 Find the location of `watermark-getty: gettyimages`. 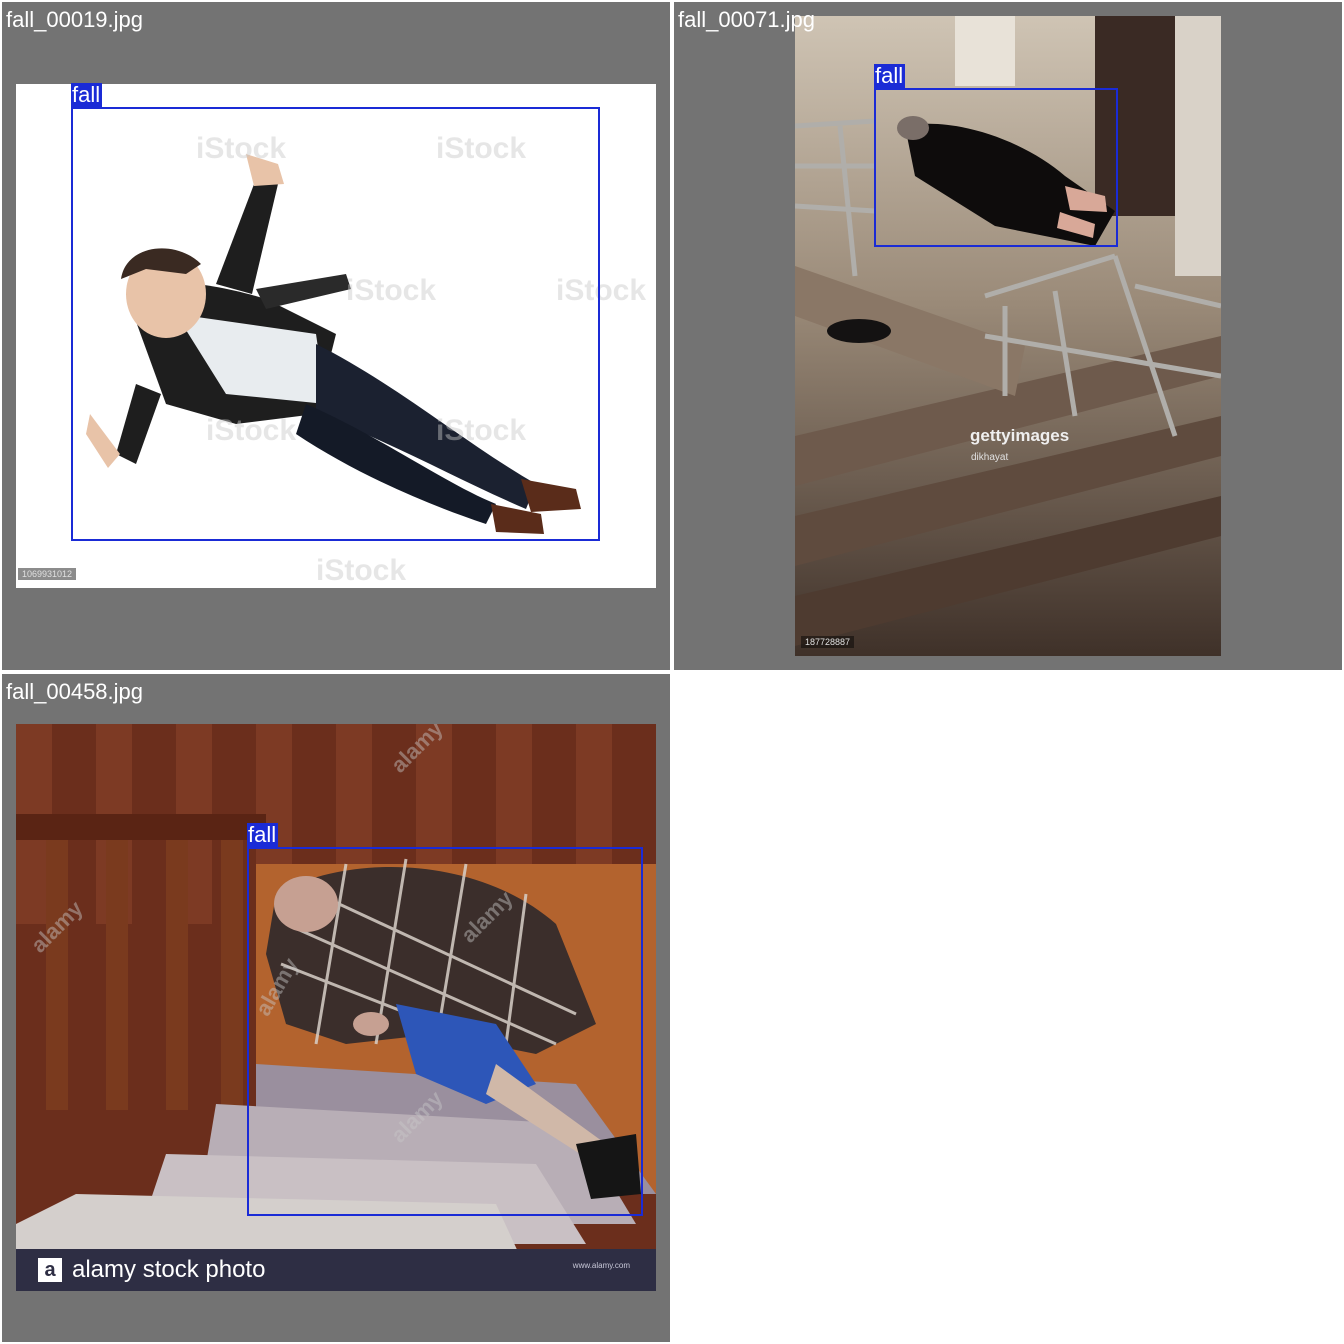

watermark-getty: gettyimages is located at coordinates (1020, 435).